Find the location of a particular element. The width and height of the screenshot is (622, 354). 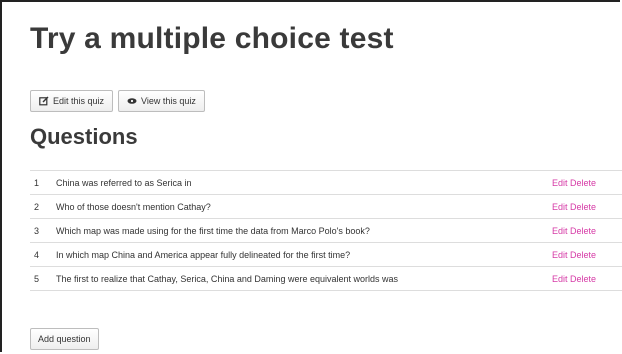

eye-icon is located at coordinates (132, 101).